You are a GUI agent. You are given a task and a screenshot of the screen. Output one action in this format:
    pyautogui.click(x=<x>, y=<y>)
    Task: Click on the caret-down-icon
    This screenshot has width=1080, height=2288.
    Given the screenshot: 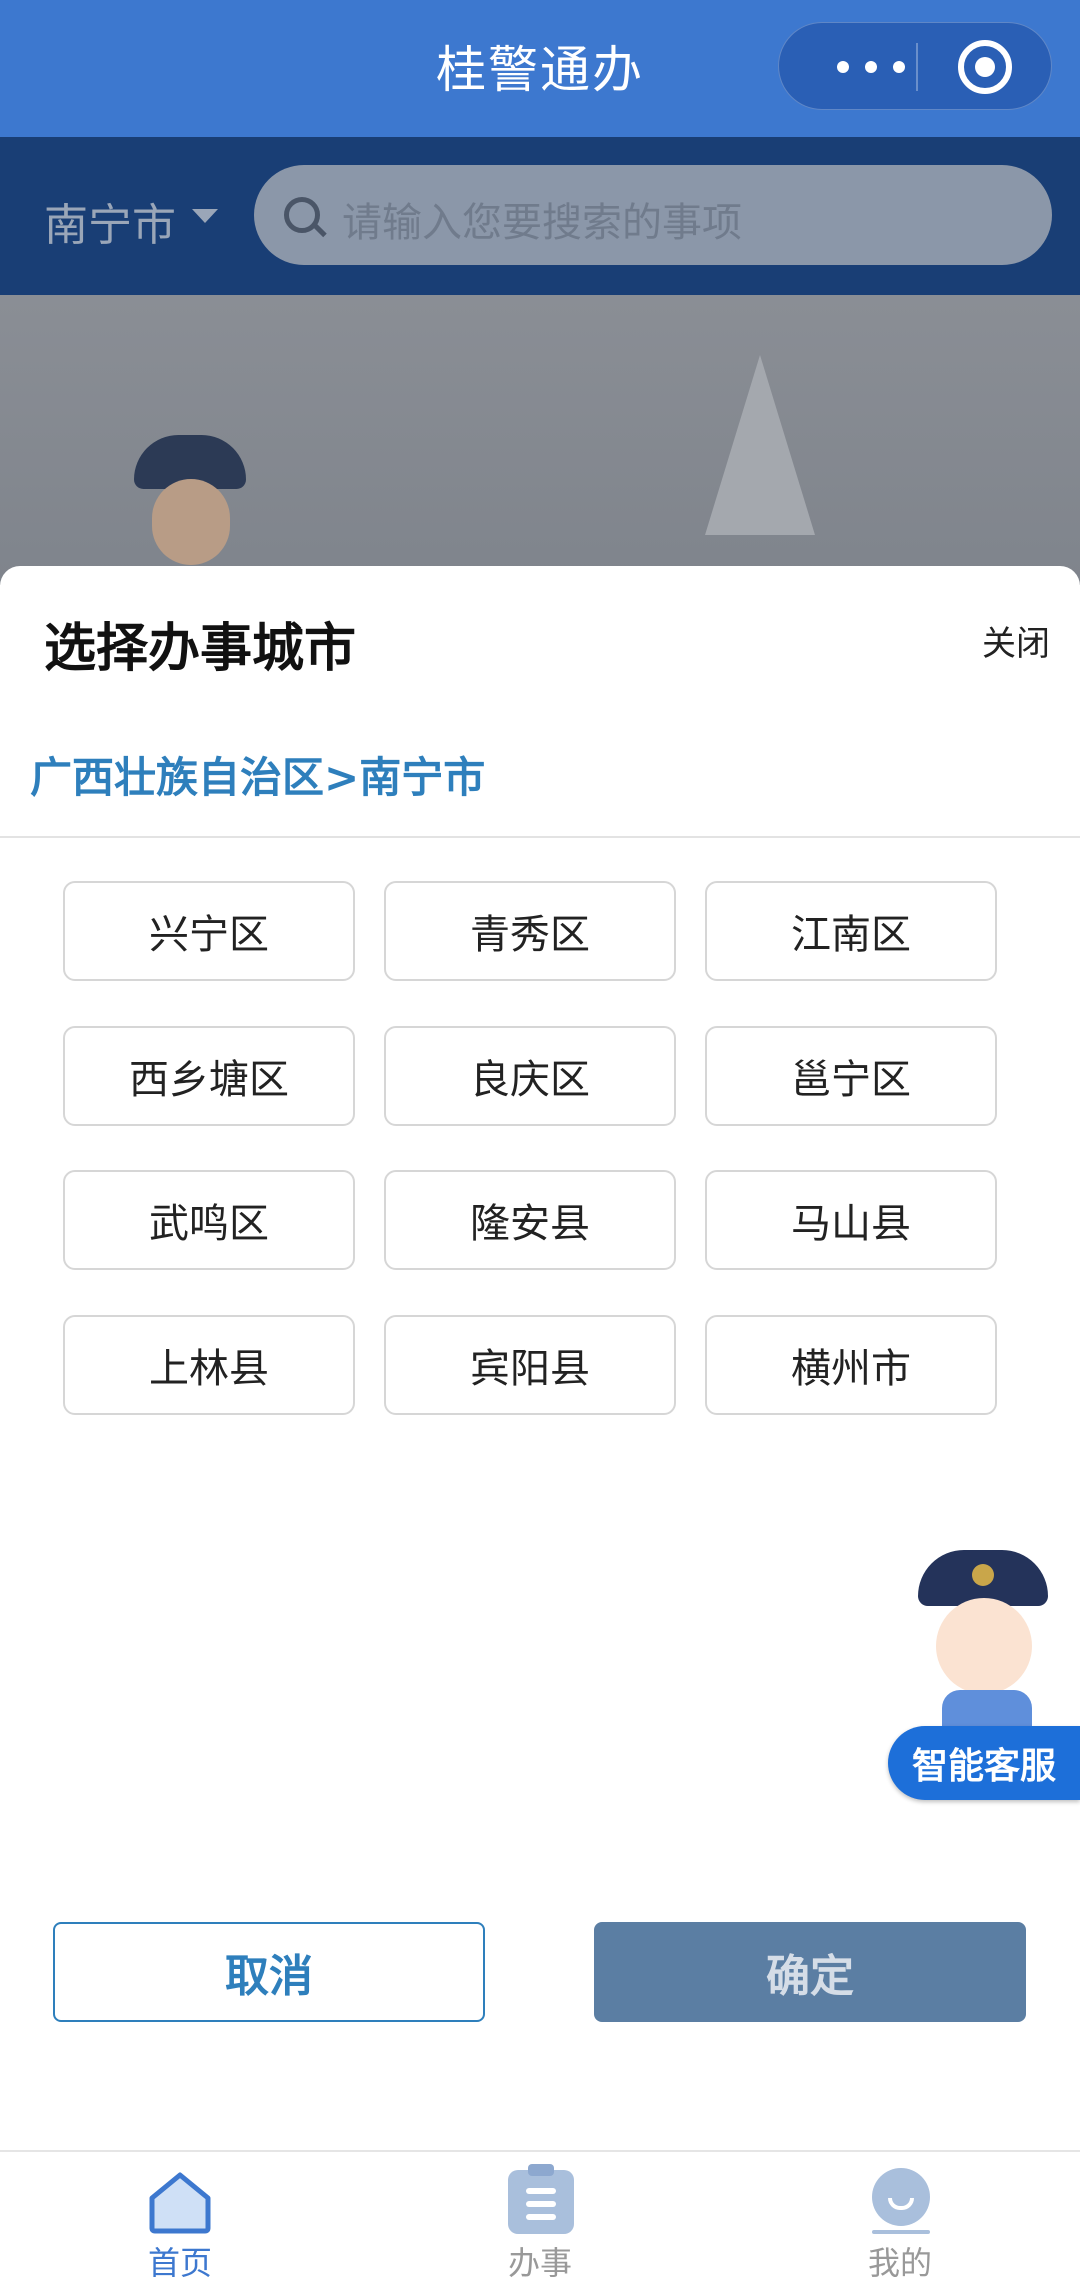 What is the action you would take?
    pyautogui.click(x=205, y=216)
    